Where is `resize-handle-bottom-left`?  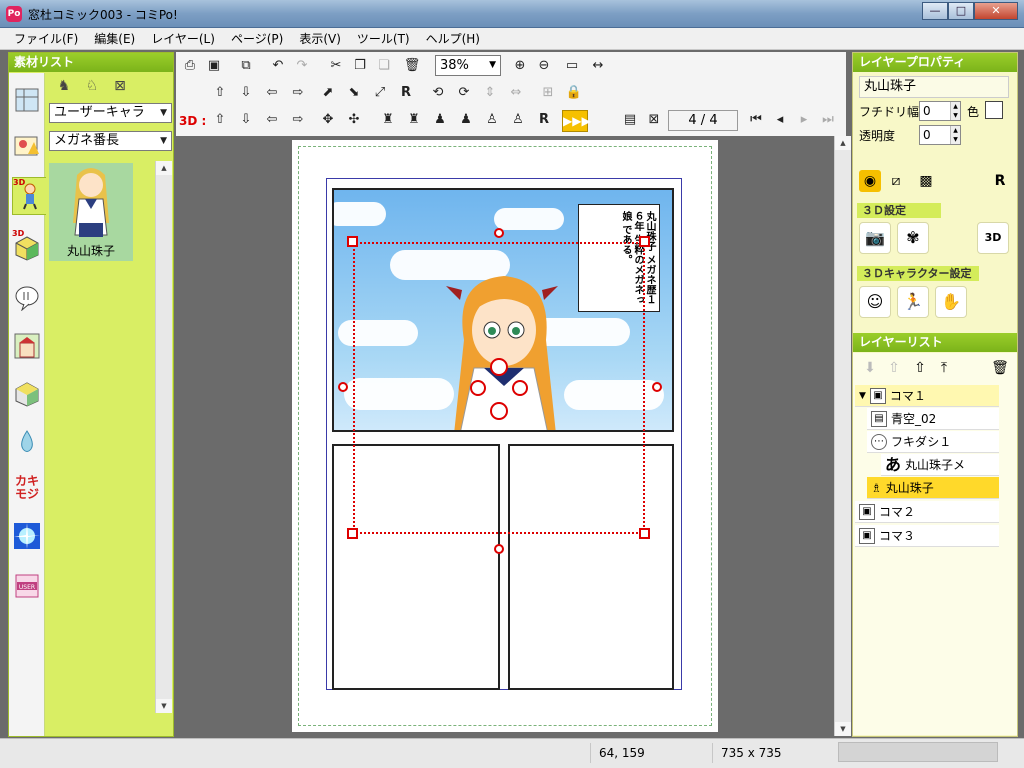 resize-handle-bottom-left is located at coordinates (352, 533).